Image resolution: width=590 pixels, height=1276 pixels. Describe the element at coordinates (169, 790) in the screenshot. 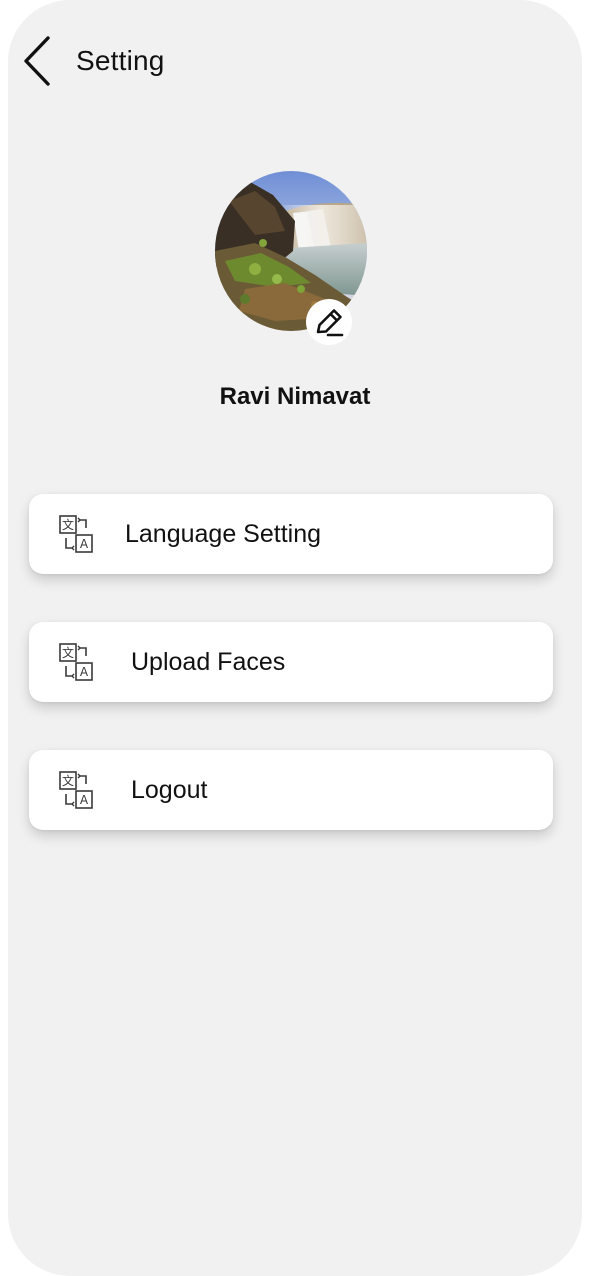

I see `menu-item-label: Logout` at that location.